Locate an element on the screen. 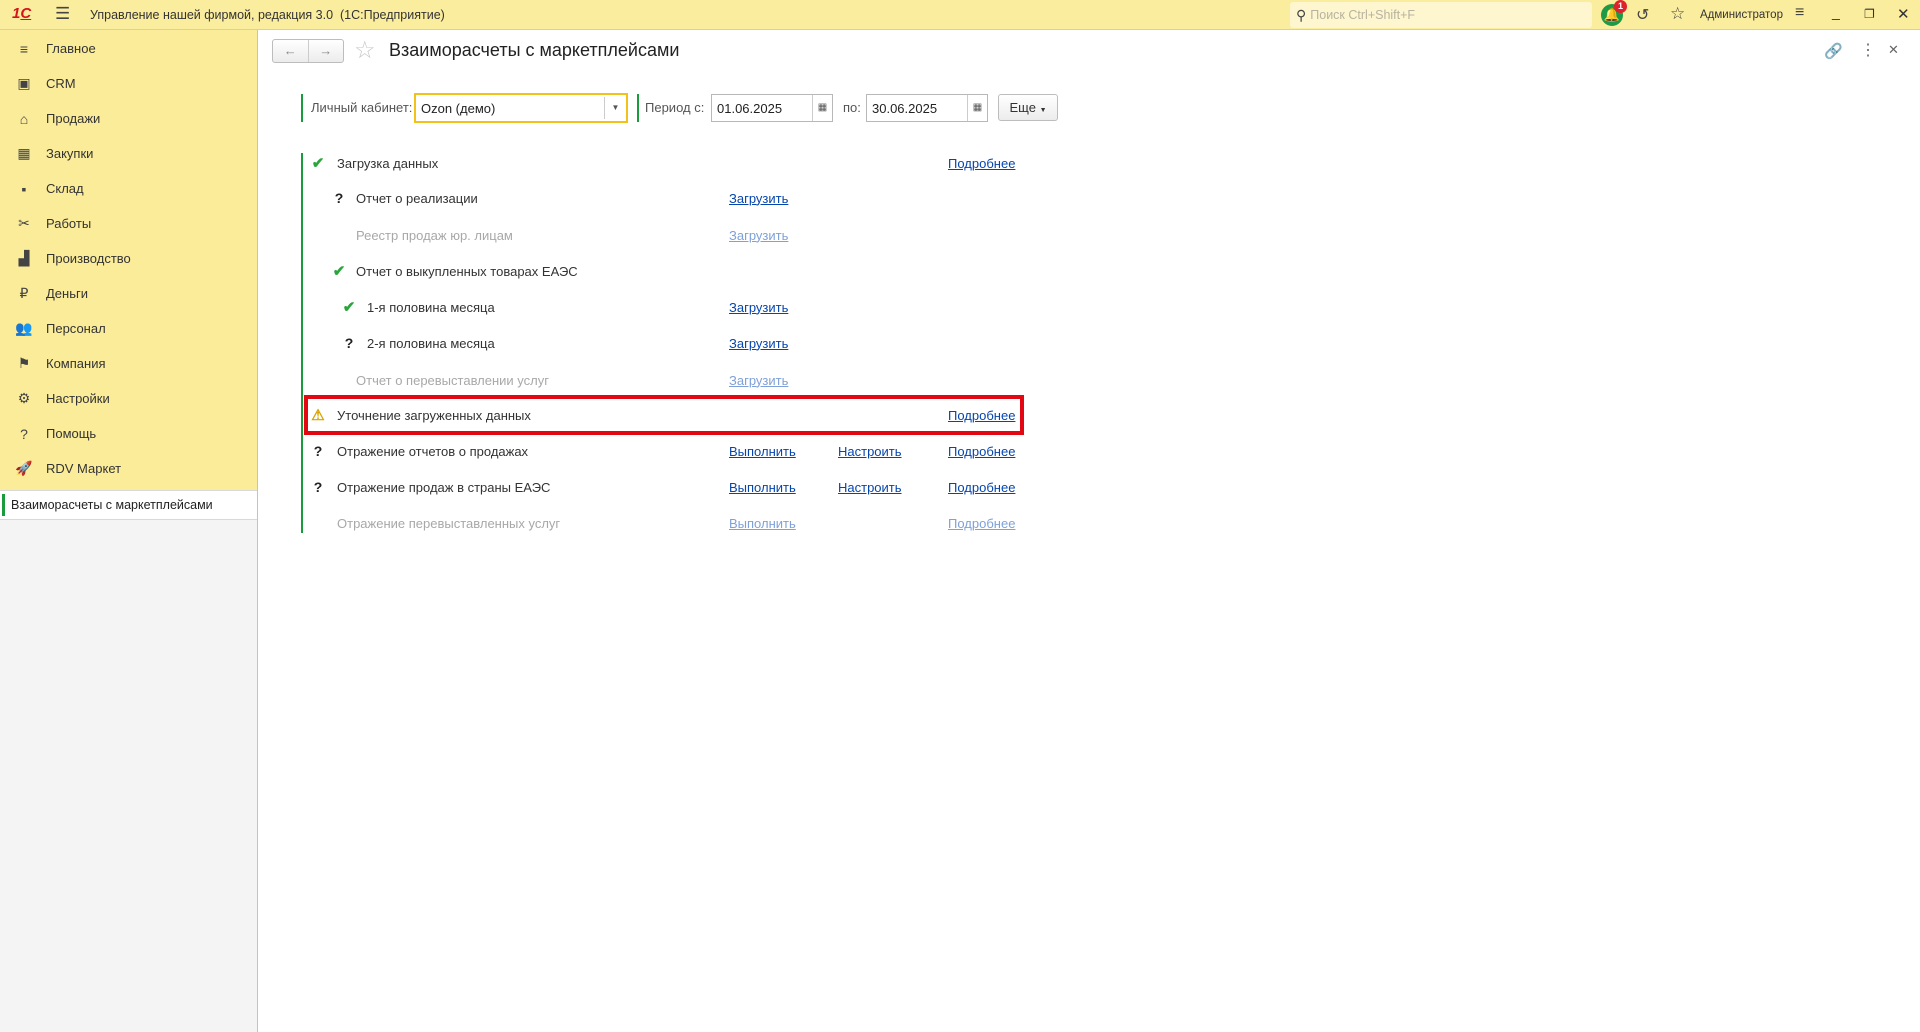  open-window-tab: Взаиморасчеты с маркетплейсами is located at coordinates (128, 505).